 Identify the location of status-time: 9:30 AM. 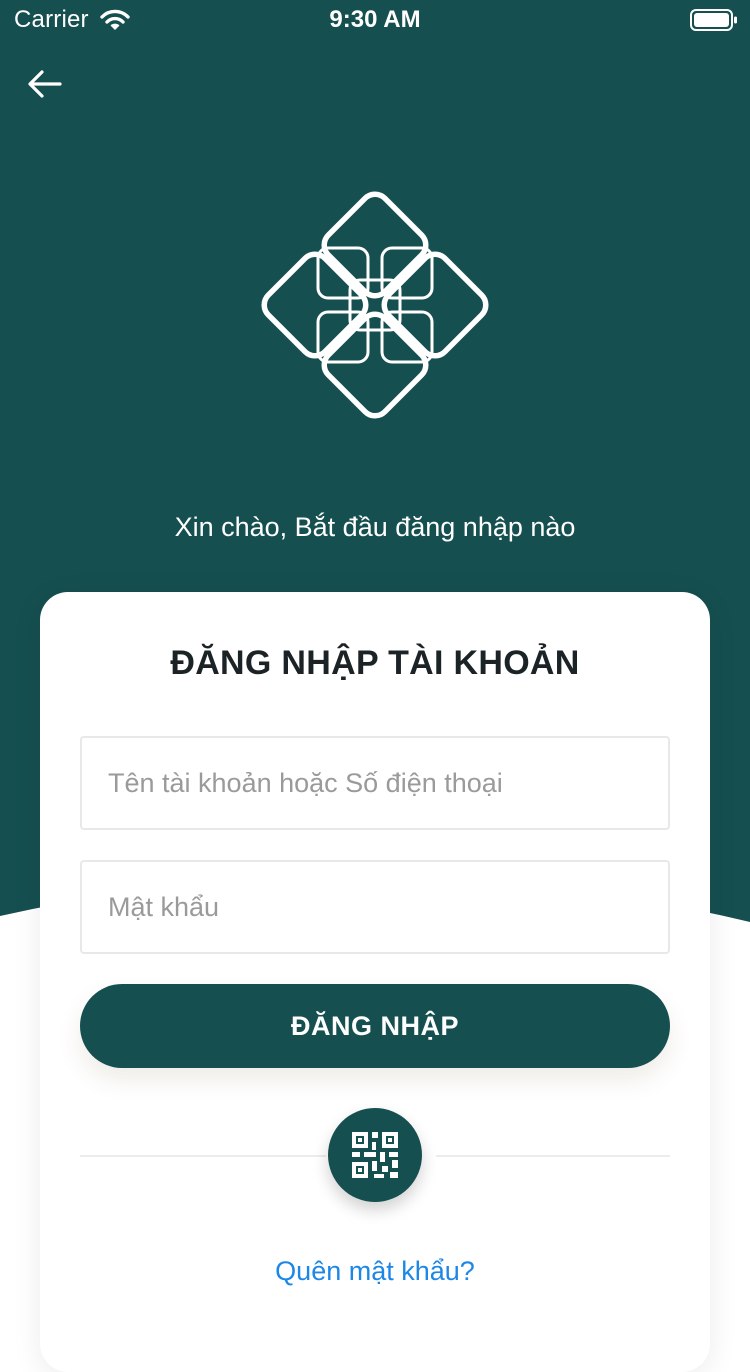
(375, 19).